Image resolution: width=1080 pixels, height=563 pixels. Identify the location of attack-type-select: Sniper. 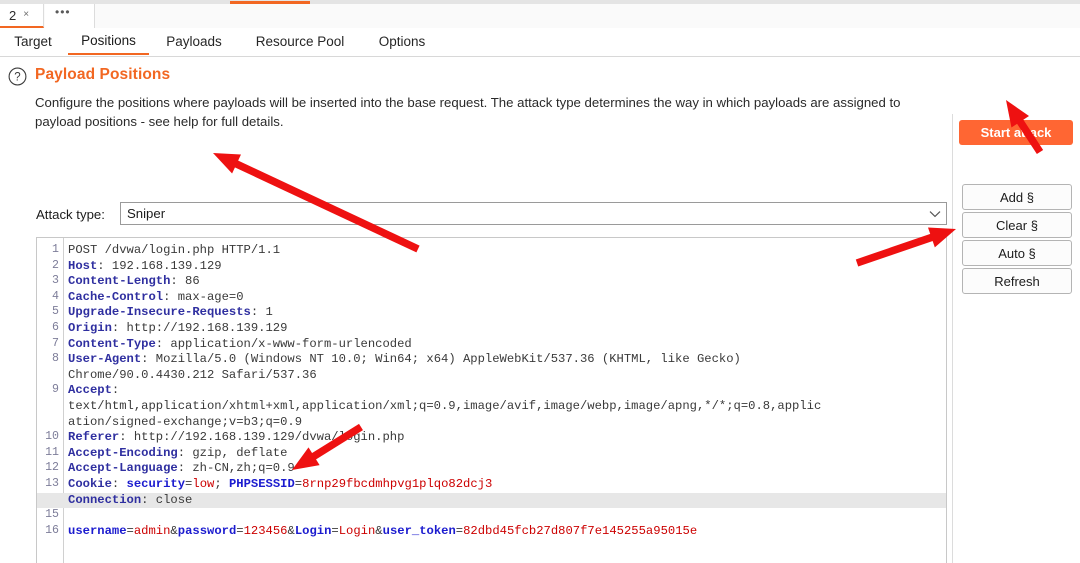
(533, 213).